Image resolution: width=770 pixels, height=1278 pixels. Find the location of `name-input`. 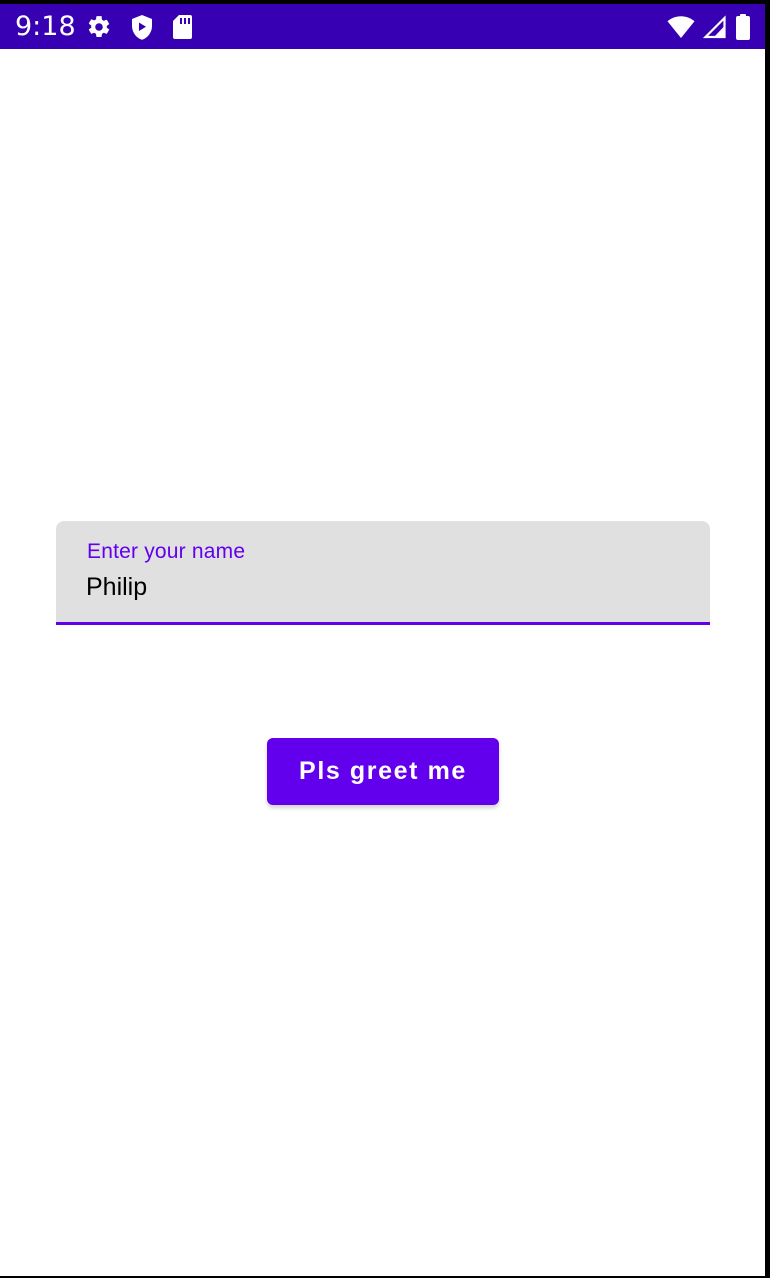

name-input is located at coordinates (376, 587).